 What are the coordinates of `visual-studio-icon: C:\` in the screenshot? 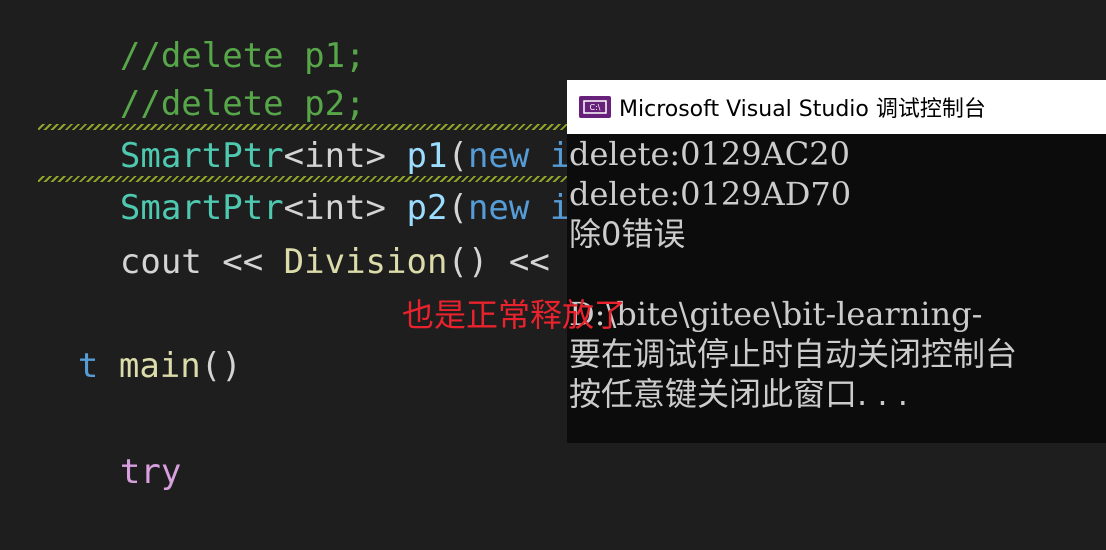 It's located at (595, 107).